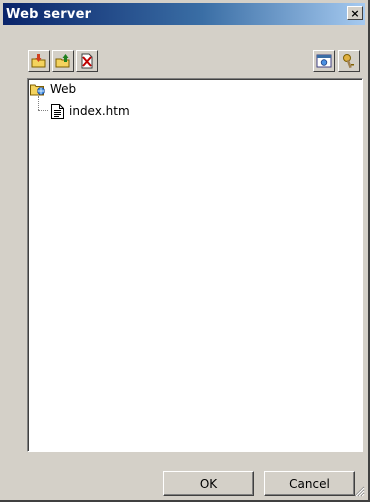  Describe the element at coordinates (184, 14) in the screenshot. I see `title-bar: Web server ×` at that location.